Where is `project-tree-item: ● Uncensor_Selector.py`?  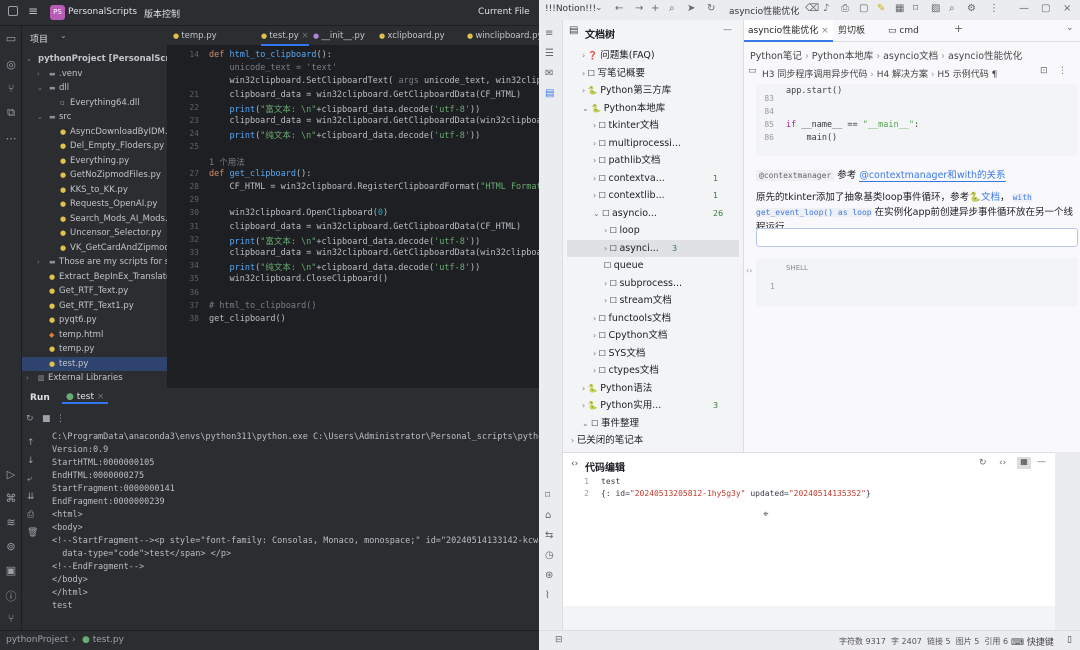 project-tree-item: ● Uncensor_Selector.py is located at coordinates (94, 233).